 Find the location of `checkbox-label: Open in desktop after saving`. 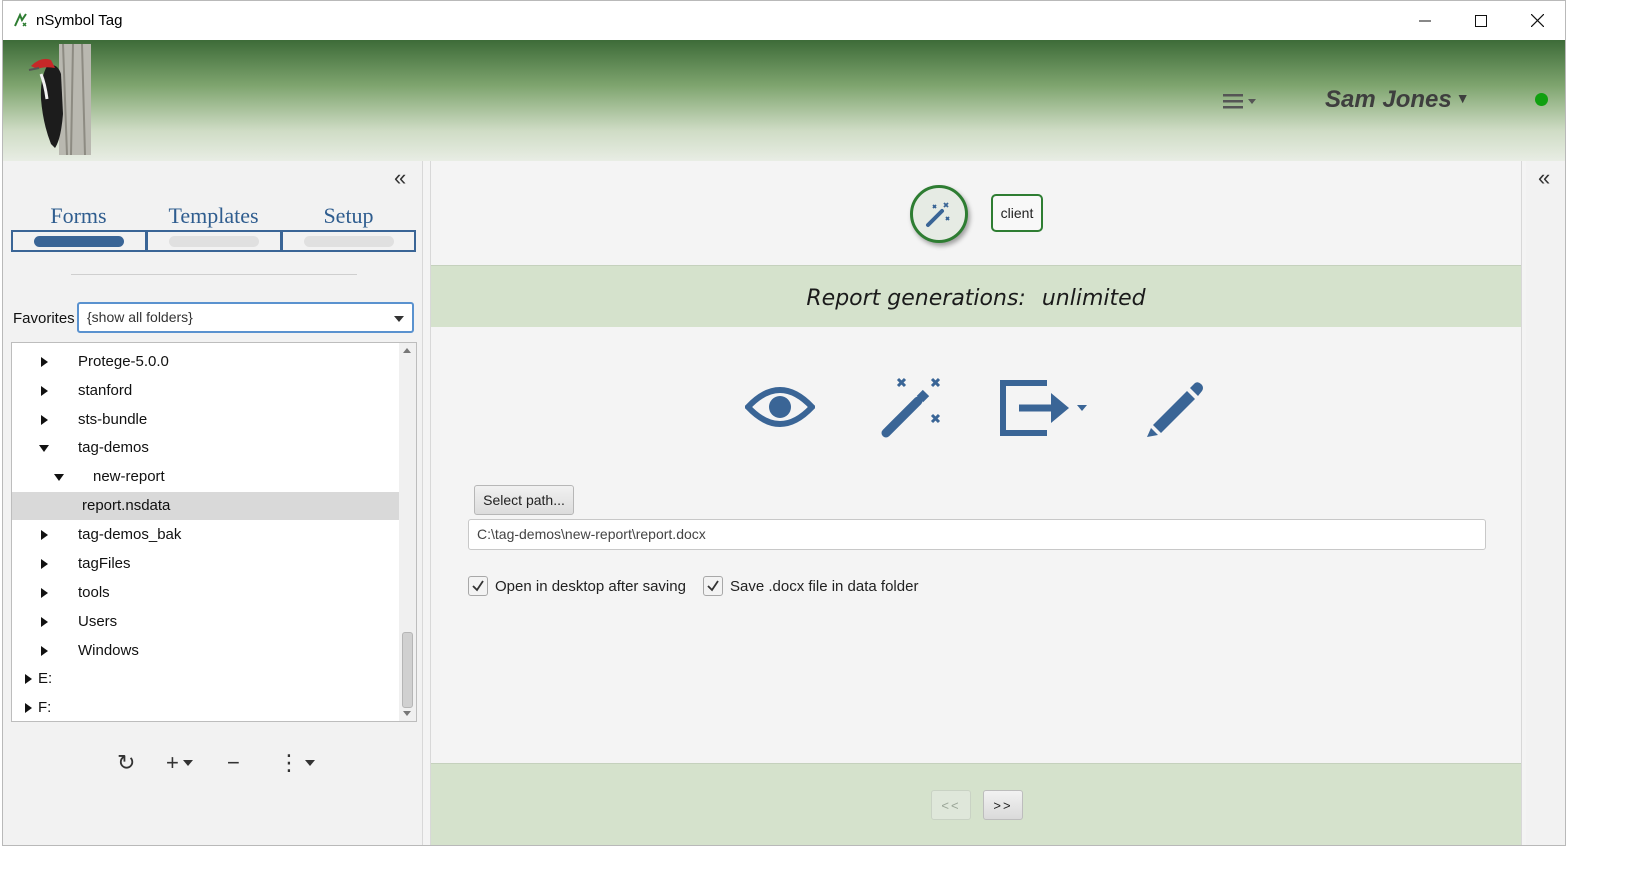

checkbox-label: Open in desktop after saving is located at coordinates (590, 586).